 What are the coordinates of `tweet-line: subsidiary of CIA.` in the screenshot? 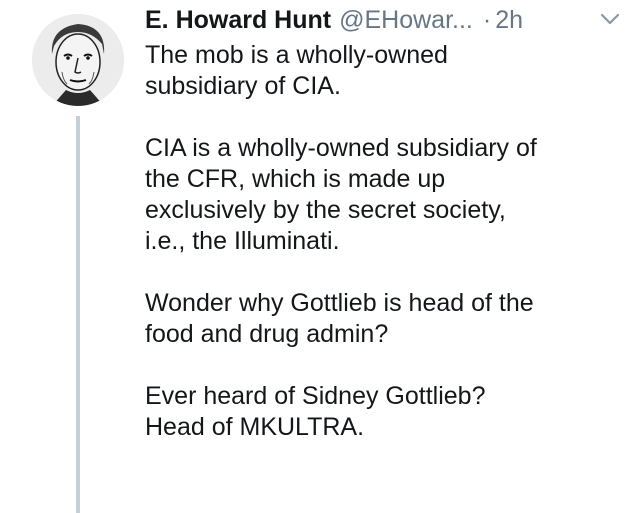 It's located at (243, 86).